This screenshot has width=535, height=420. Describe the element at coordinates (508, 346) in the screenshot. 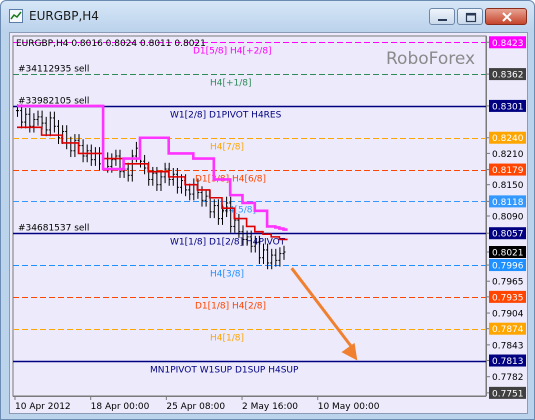

I see `price-tick-label: 0.7843` at that location.